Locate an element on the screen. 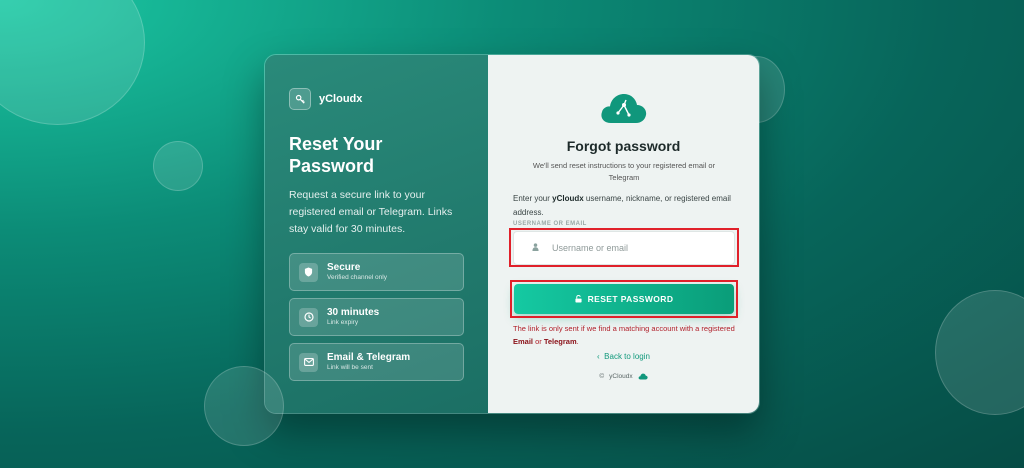 This screenshot has height=468, width=1024. feature-expiry: 30 minutes Link expiry is located at coordinates (376, 317).